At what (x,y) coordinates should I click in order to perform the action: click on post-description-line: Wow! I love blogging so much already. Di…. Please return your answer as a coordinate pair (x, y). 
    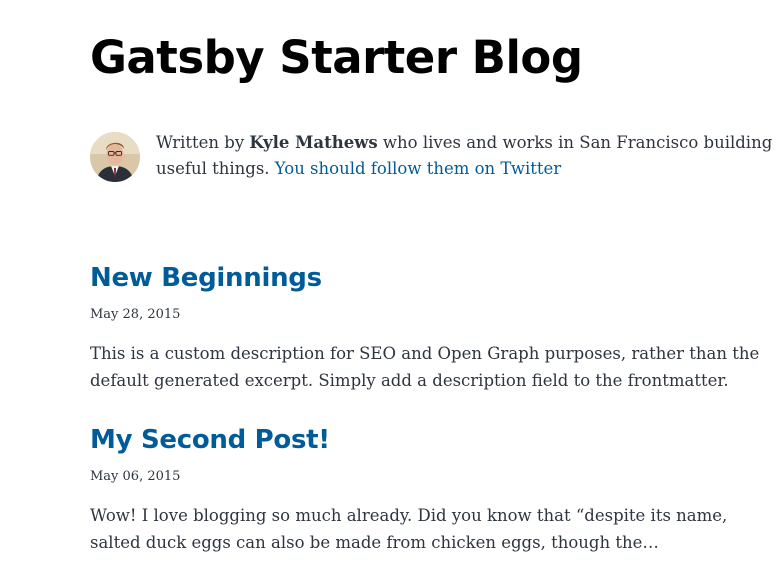
    Looking at the image, I should click on (409, 515).